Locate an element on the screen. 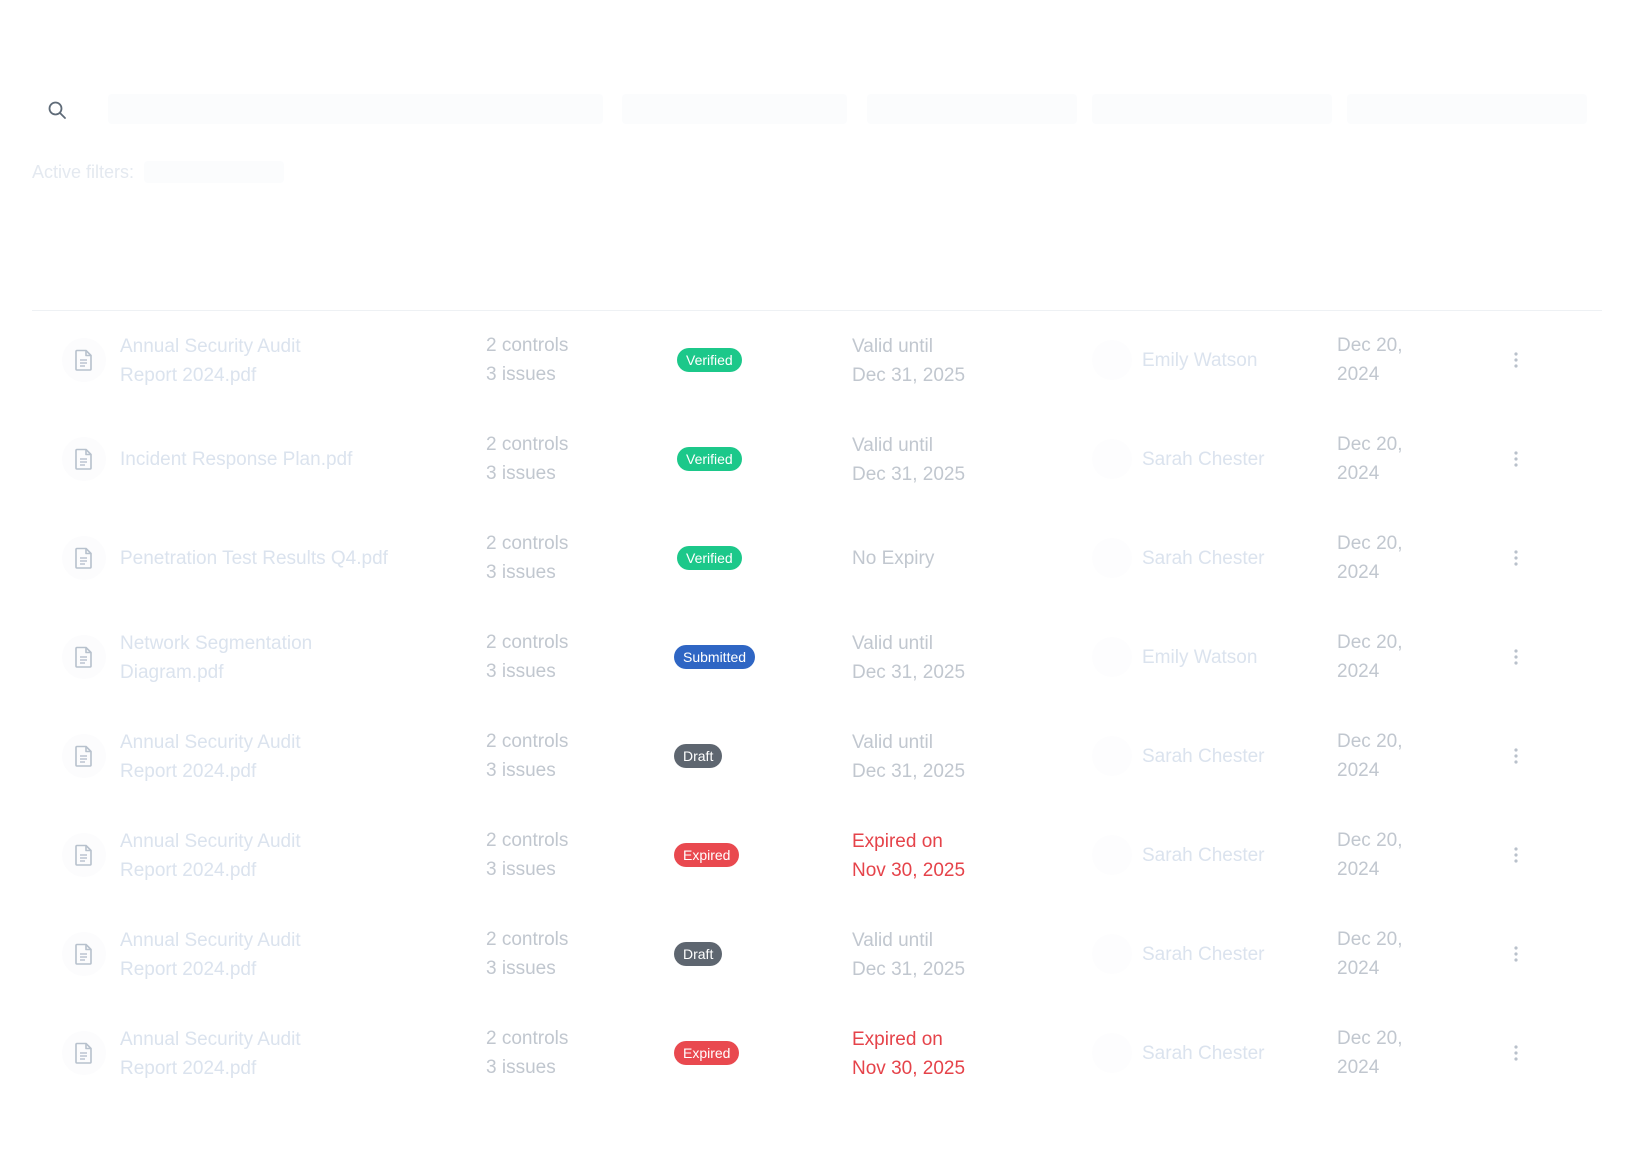  file-name: Penetration Test Results Q4.pdf is located at coordinates (280, 558).